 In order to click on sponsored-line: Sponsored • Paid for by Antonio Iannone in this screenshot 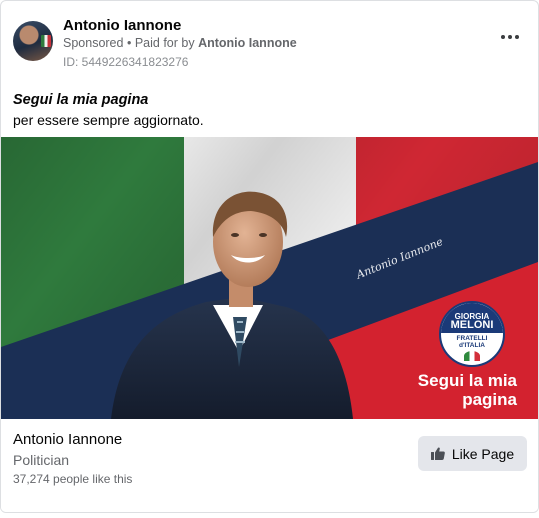, I will do `click(180, 43)`.